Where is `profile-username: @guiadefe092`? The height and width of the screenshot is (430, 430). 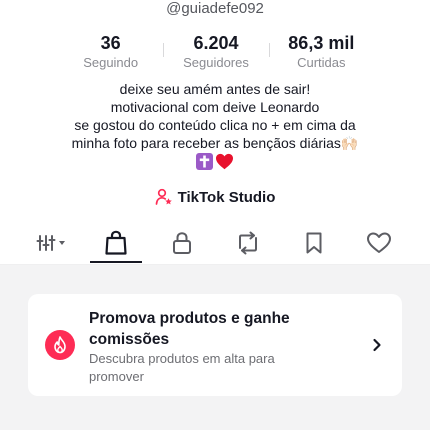 profile-username: @guiadefe092 is located at coordinates (215, 8).